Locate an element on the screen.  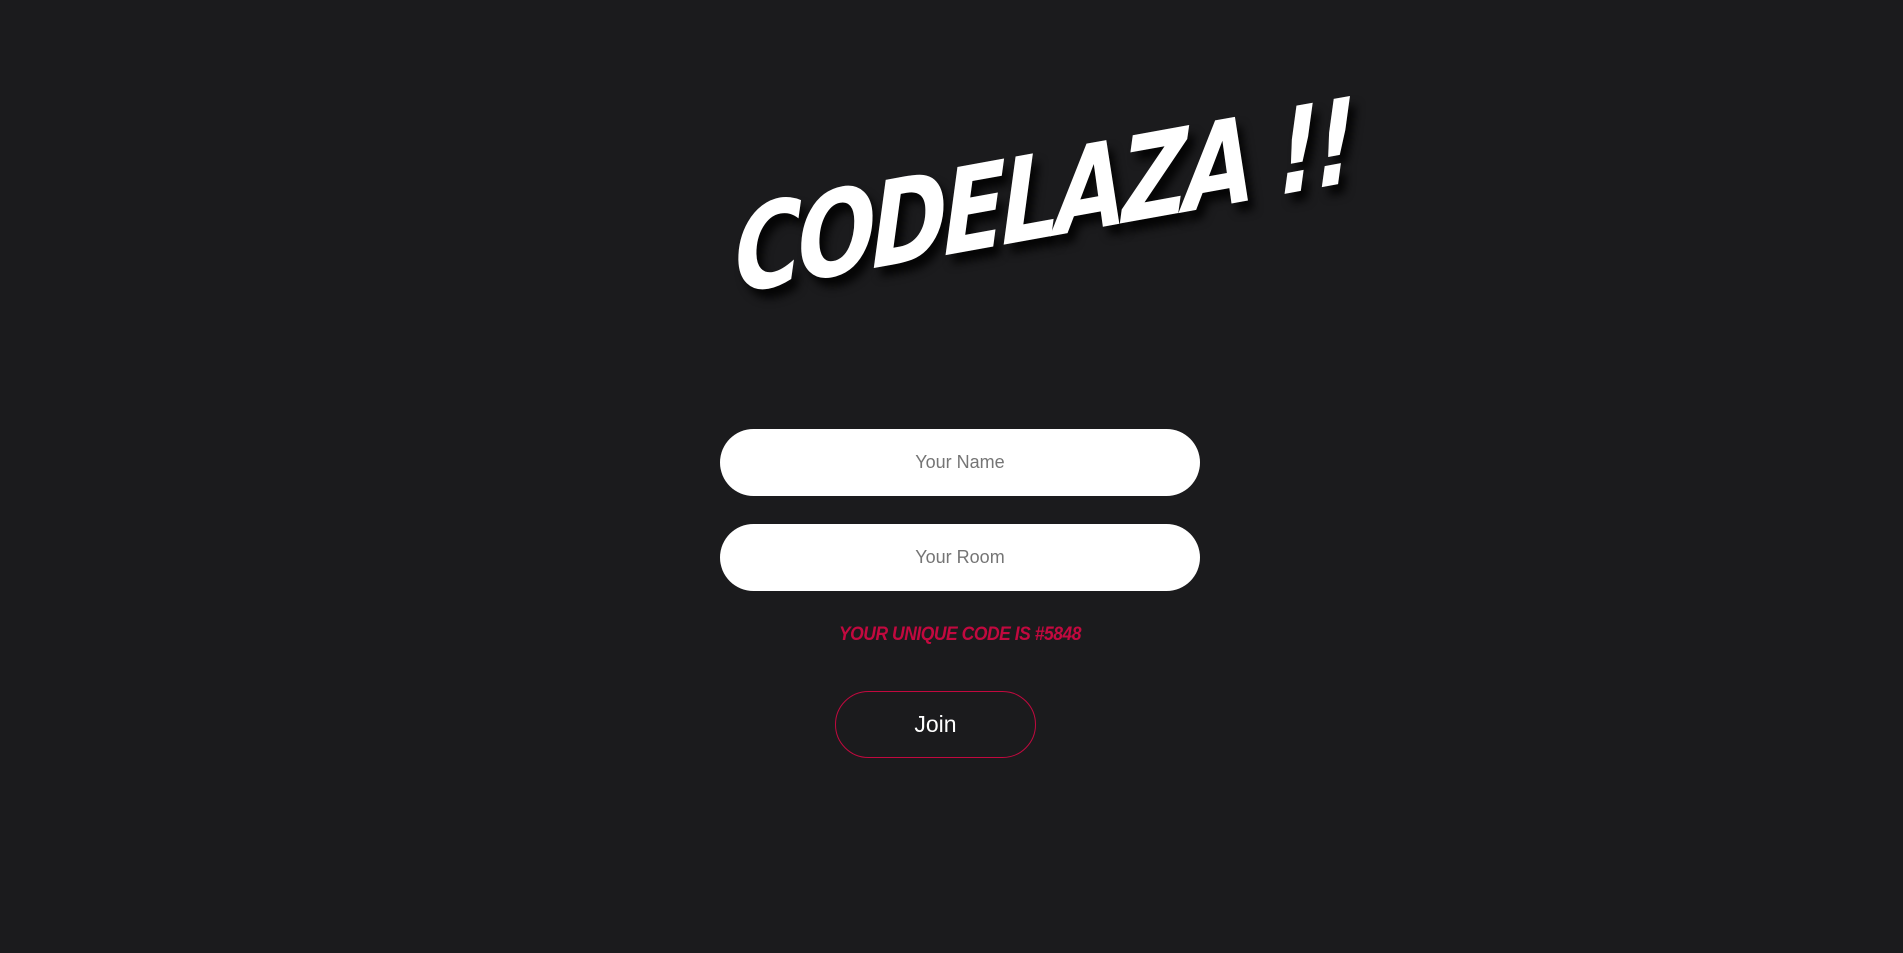
unique-code-text: YOUR UNIQUE CODE IS #5848 is located at coordinates (960, 634).